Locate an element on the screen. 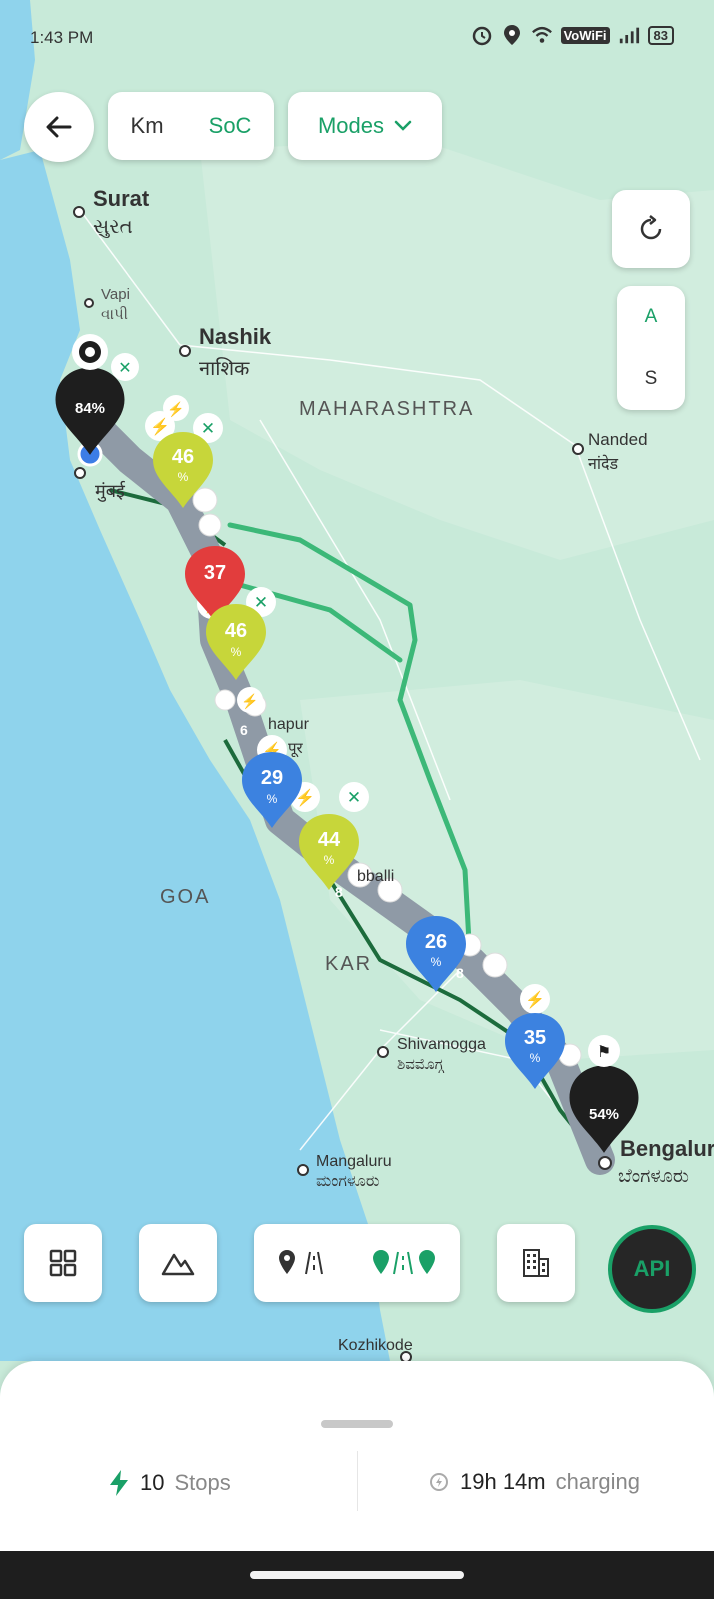 This screenshot has width=714, height=1599. stop-7-soc: 35 is located at coordinates (535, 1038).